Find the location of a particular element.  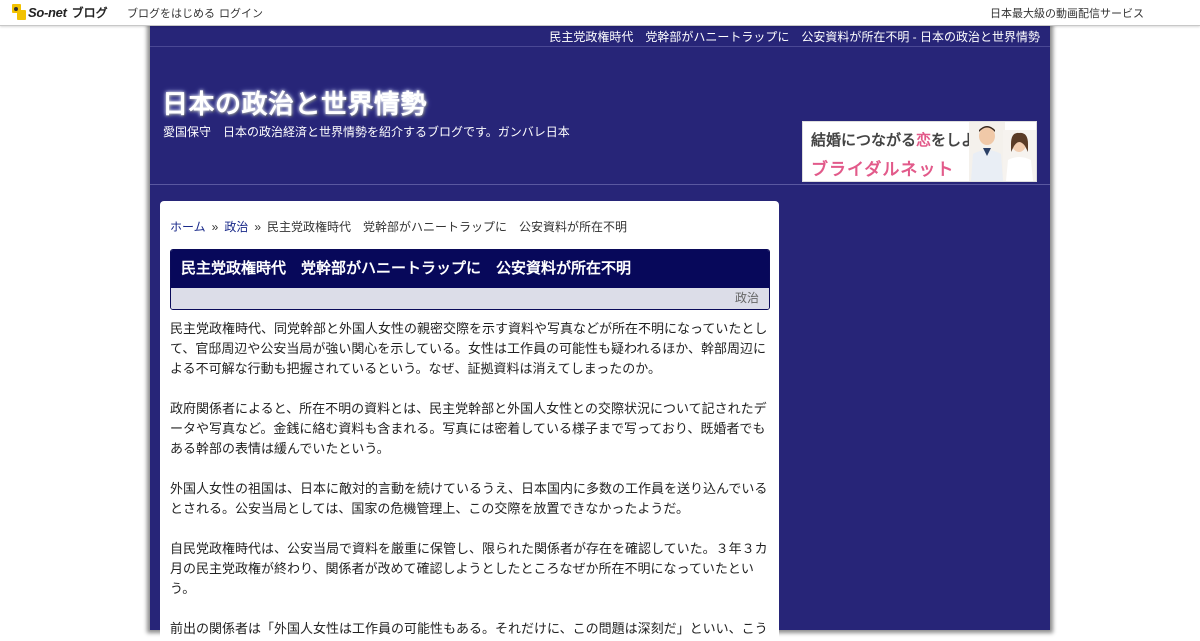

bridal-net-ad-banner: 結婚につながる恋をしよう。 ブライダルネット is located at coordinates (919, 151).